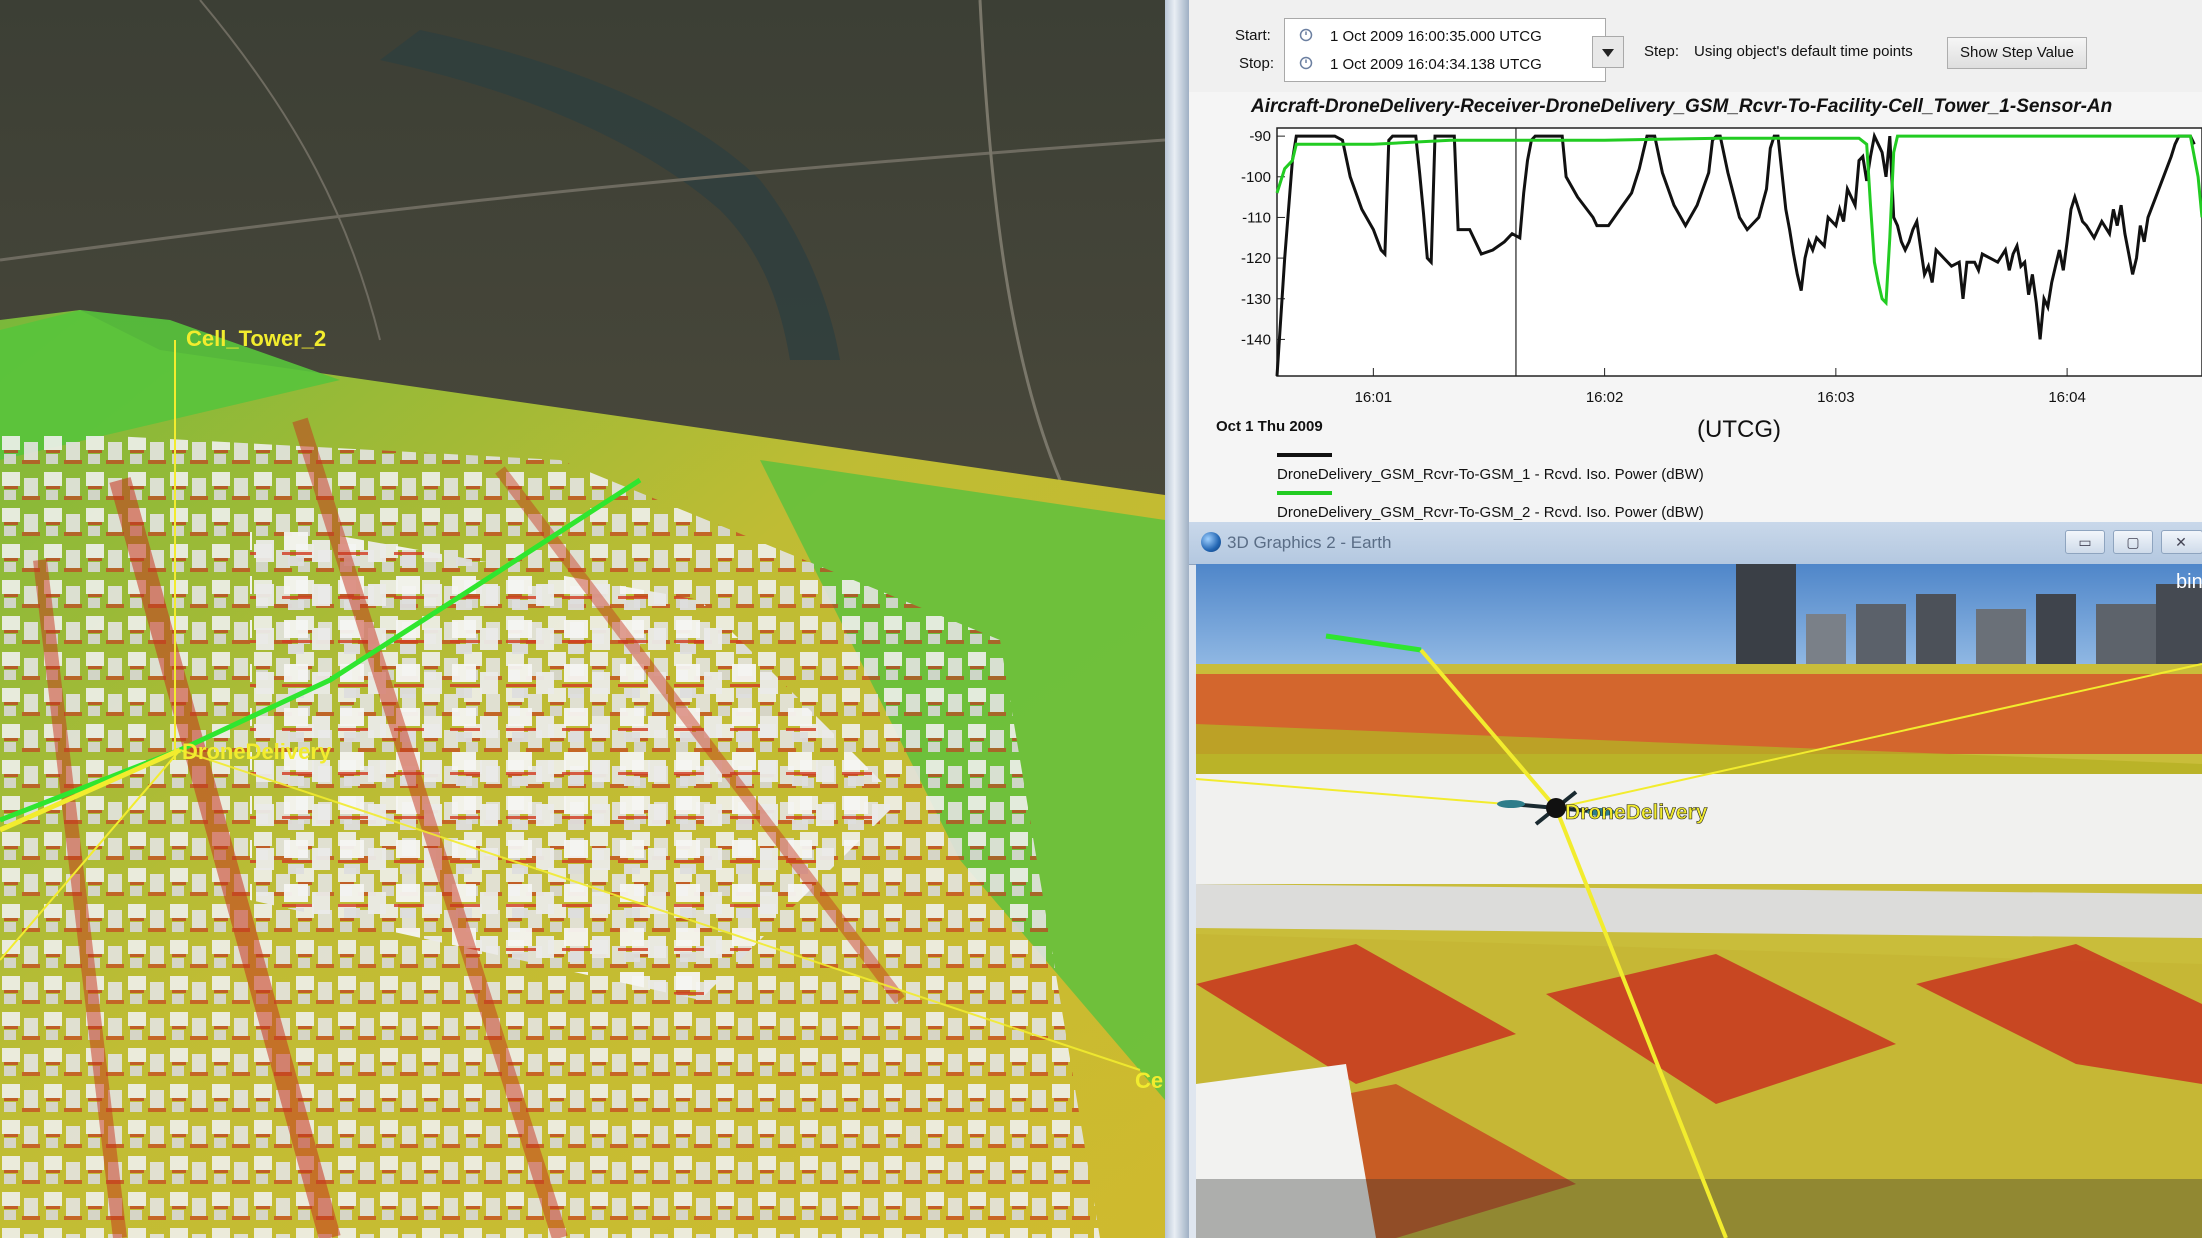  Describe the element at coordinates (1256, 299) in the screenshot. I see `y-tick-label: -130` at that location.